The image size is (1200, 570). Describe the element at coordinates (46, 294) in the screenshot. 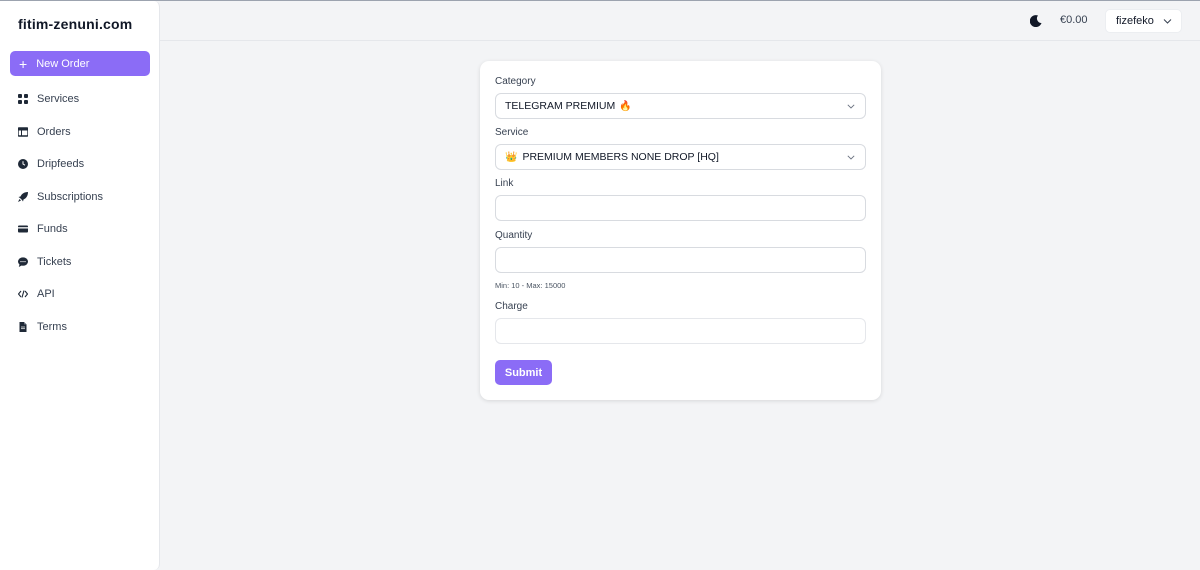

I see `sidebar-item-label: API` at that location.